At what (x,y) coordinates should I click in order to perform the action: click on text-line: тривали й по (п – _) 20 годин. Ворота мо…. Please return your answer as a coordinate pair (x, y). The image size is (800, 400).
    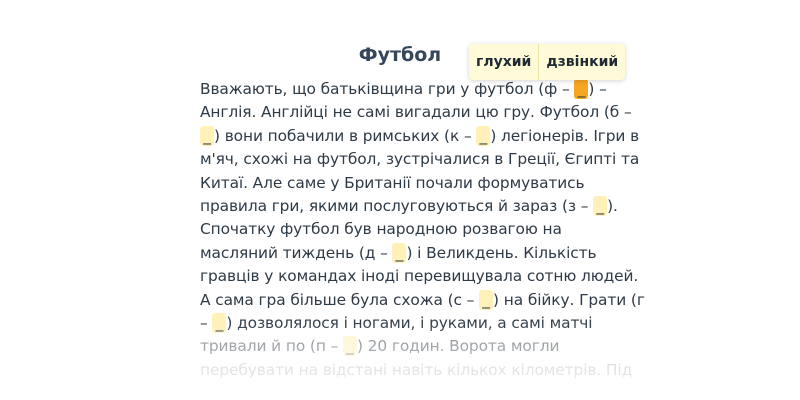
    Looking at the image, I should click on (405, 346).